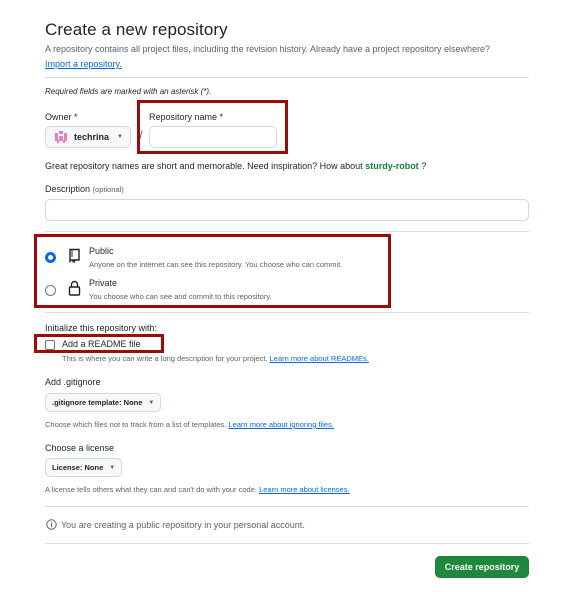 The height and width of the screenshot is (592, 569). What do you see at coordinates (103, 283) in the screenshot?
I see `private-label: Private` at bounding box center [103, 283].